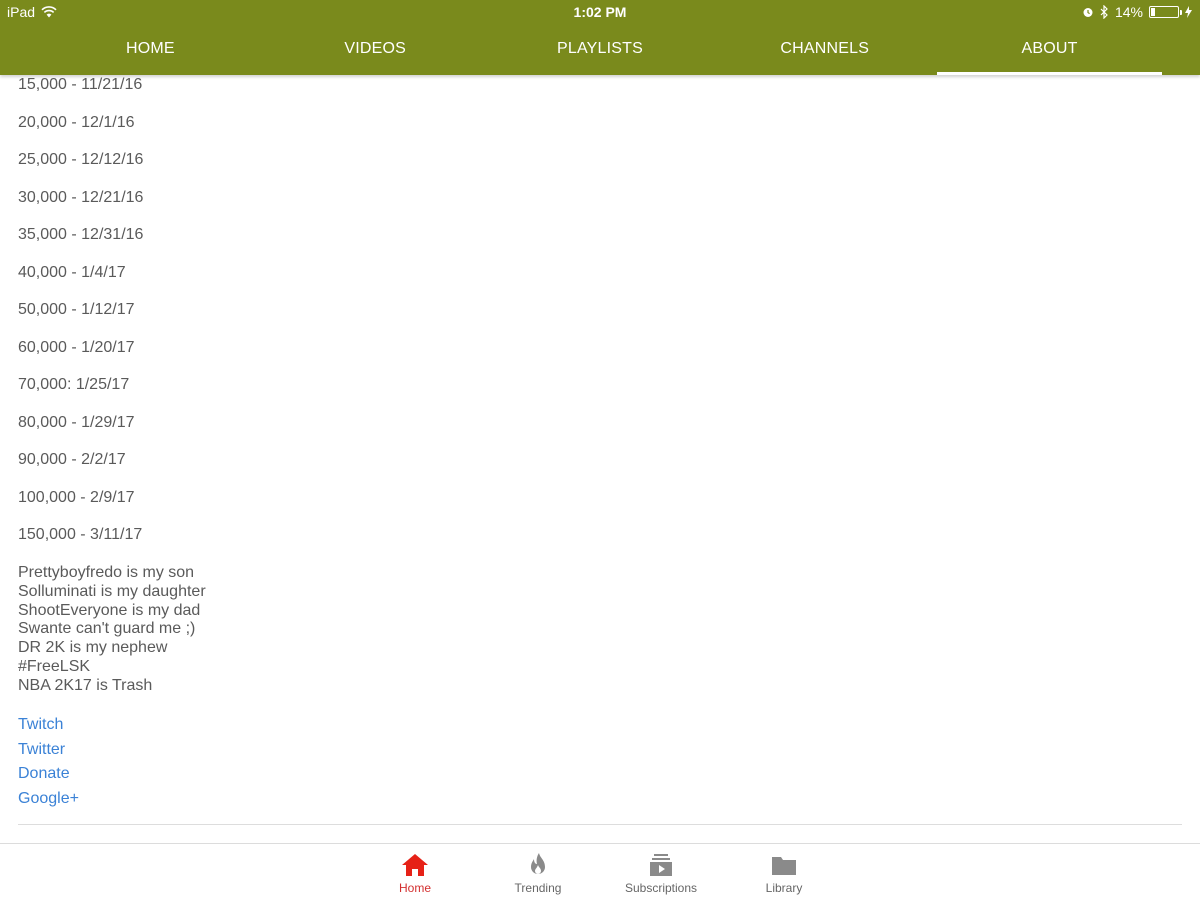  I want to click on link-twitter: Twitter, so click(48, 750).